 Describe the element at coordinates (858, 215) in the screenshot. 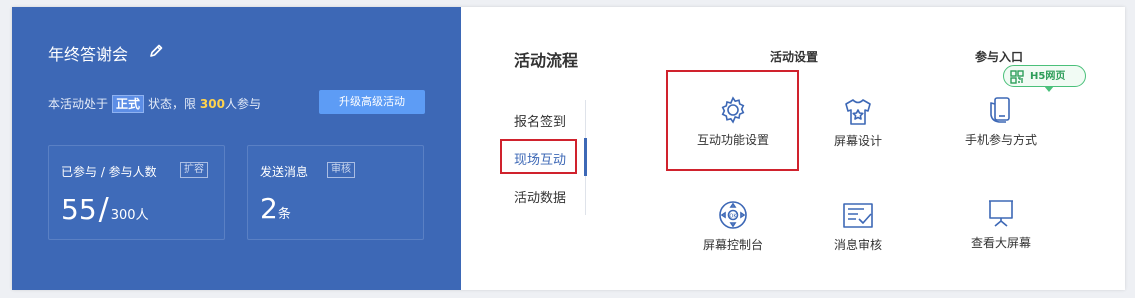

I see `message-check-icon` at that location.